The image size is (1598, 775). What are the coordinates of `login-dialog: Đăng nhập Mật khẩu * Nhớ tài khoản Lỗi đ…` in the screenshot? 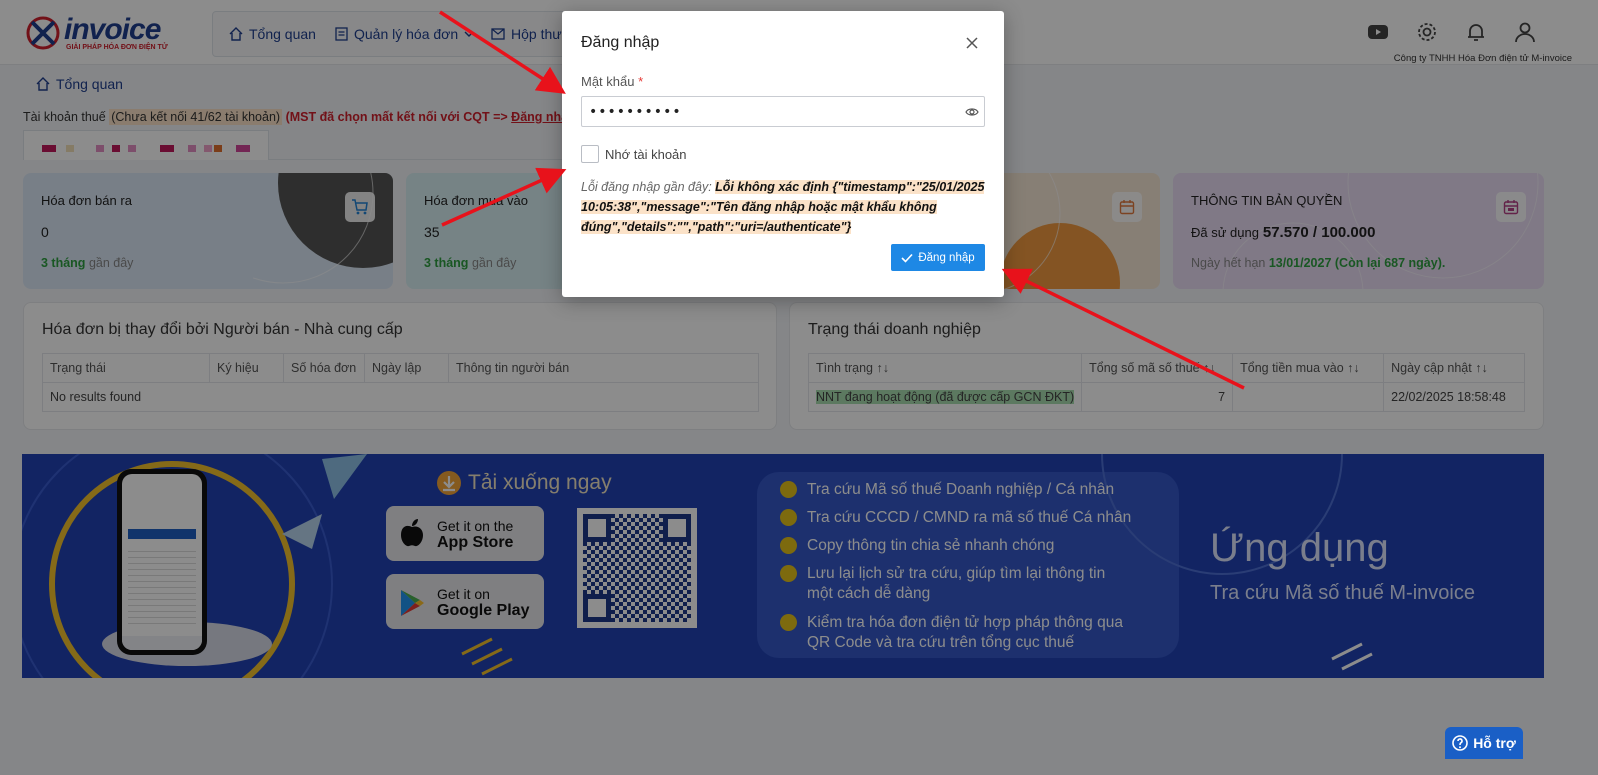 It's located at (783, 154).